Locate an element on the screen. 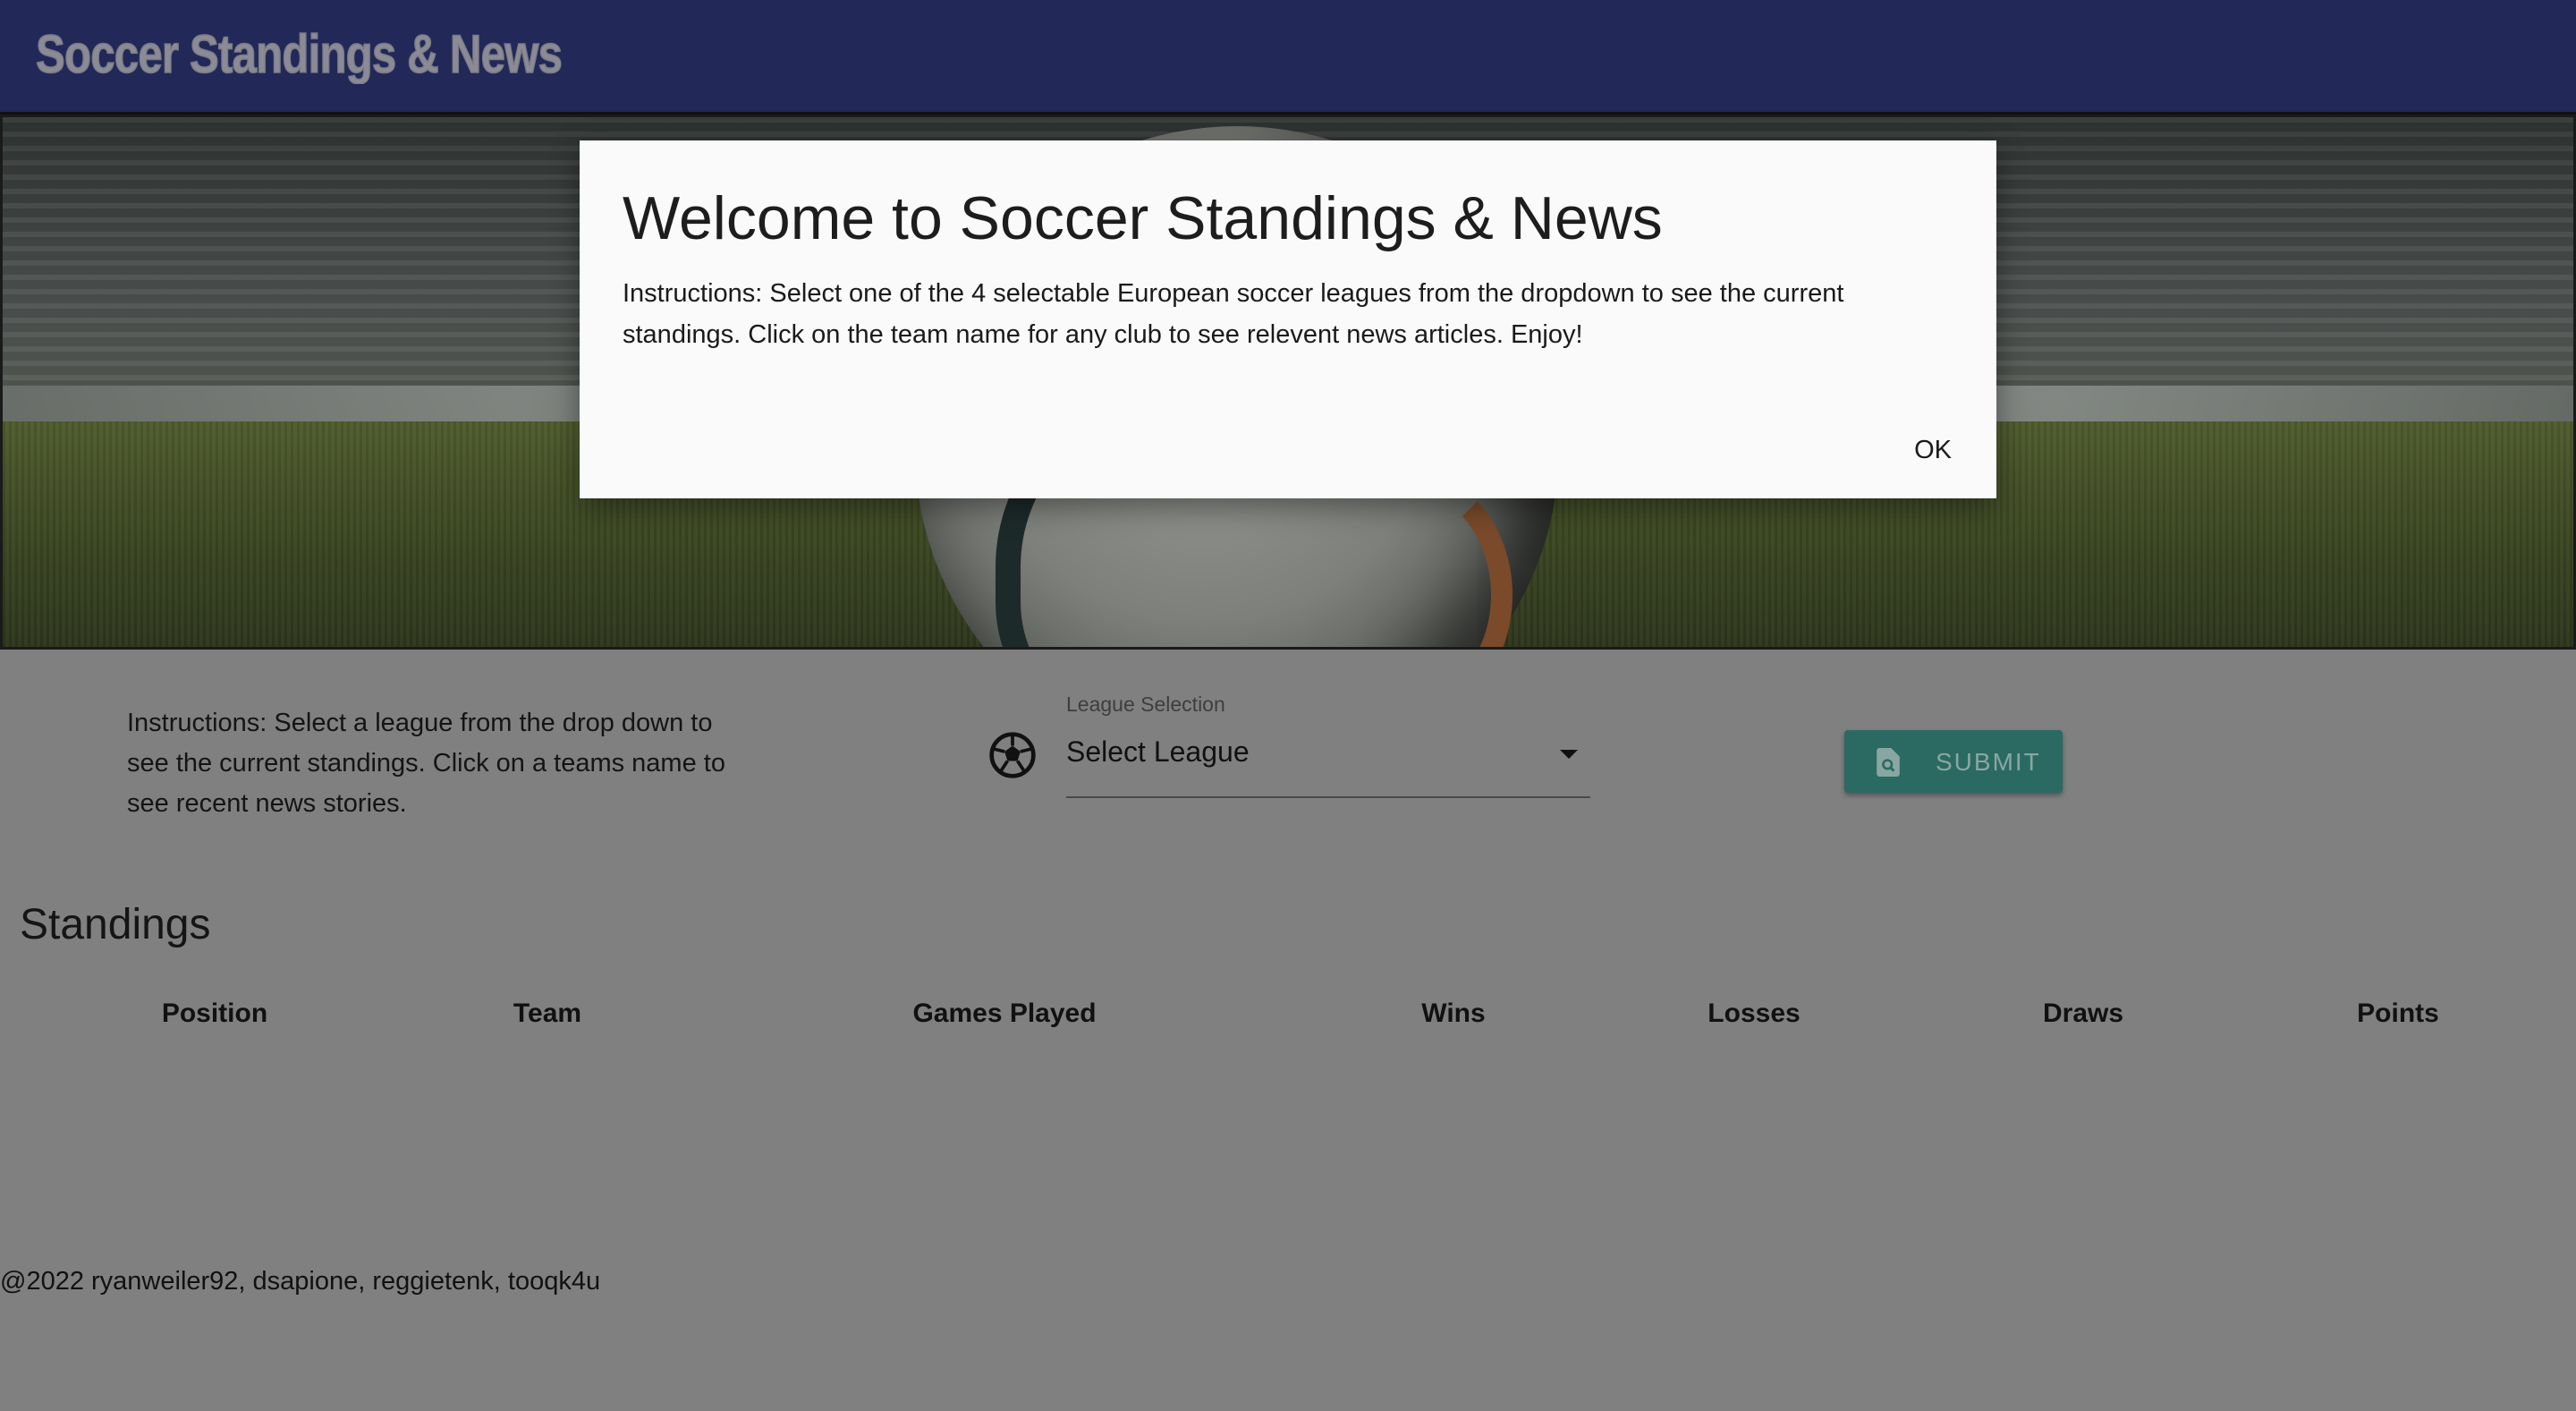 Image resolution: width=2576 pixels, height=1411 pixels. league-select: League Selection Select League is located at coordinates (1328, 742).